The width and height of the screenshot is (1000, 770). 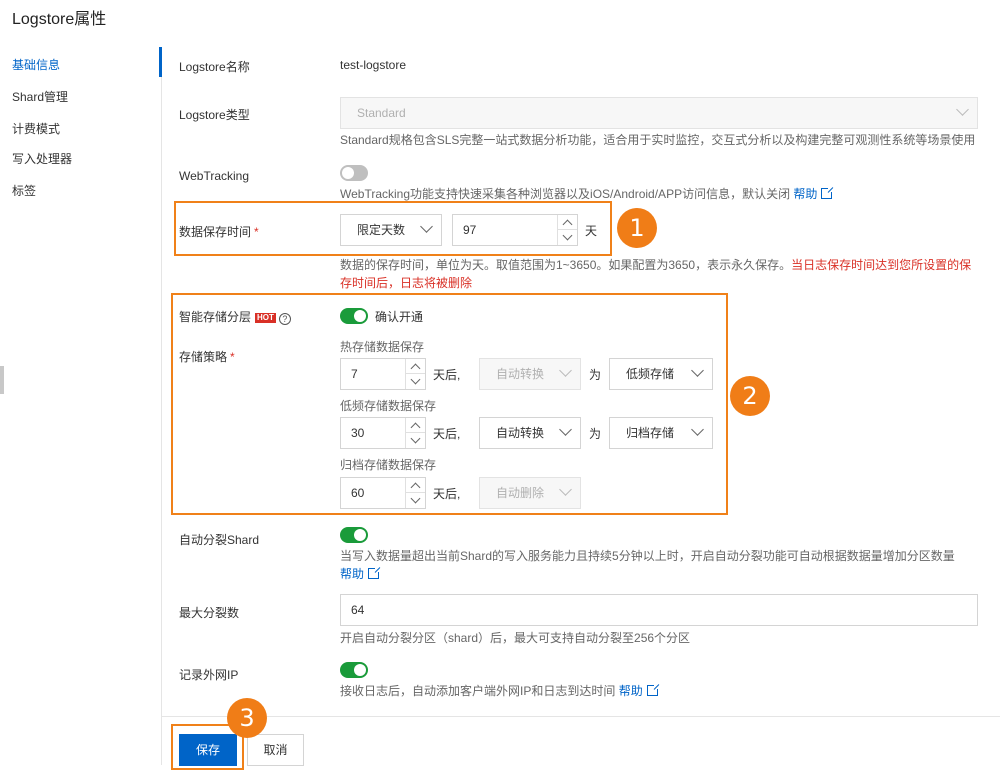 What do you see at coordinates (881, 265) in the screenshot?
I see `retention-warning: 当日志保存时间达到您所设置的保` at bounding box center [881, 265].